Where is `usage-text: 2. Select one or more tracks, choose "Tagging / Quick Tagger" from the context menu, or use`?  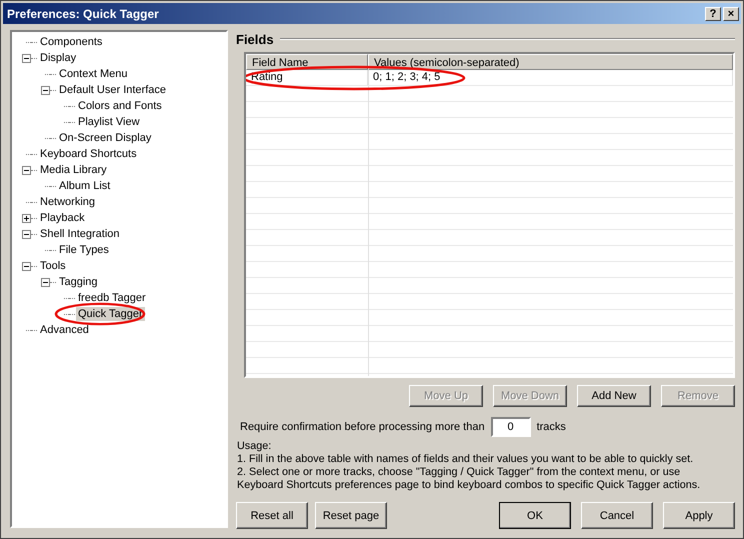 usage-text: 2. Select one or more tracks, choose "Tagging / Quick Tagger" from the context menu, or use is located at coordinates (459, 472).